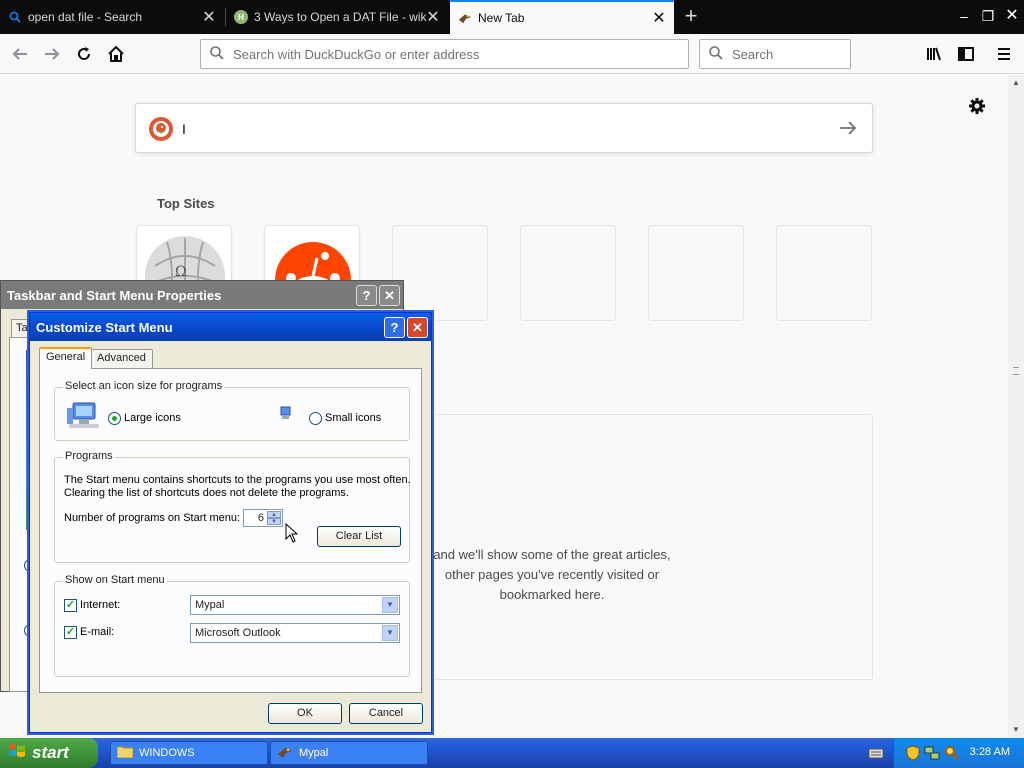 Image resolution: width=1024 pixels, height=768 pixels. Describe the element at coordinates (89, 456) in the screenshot. I see `group-label: Programs` at that location.